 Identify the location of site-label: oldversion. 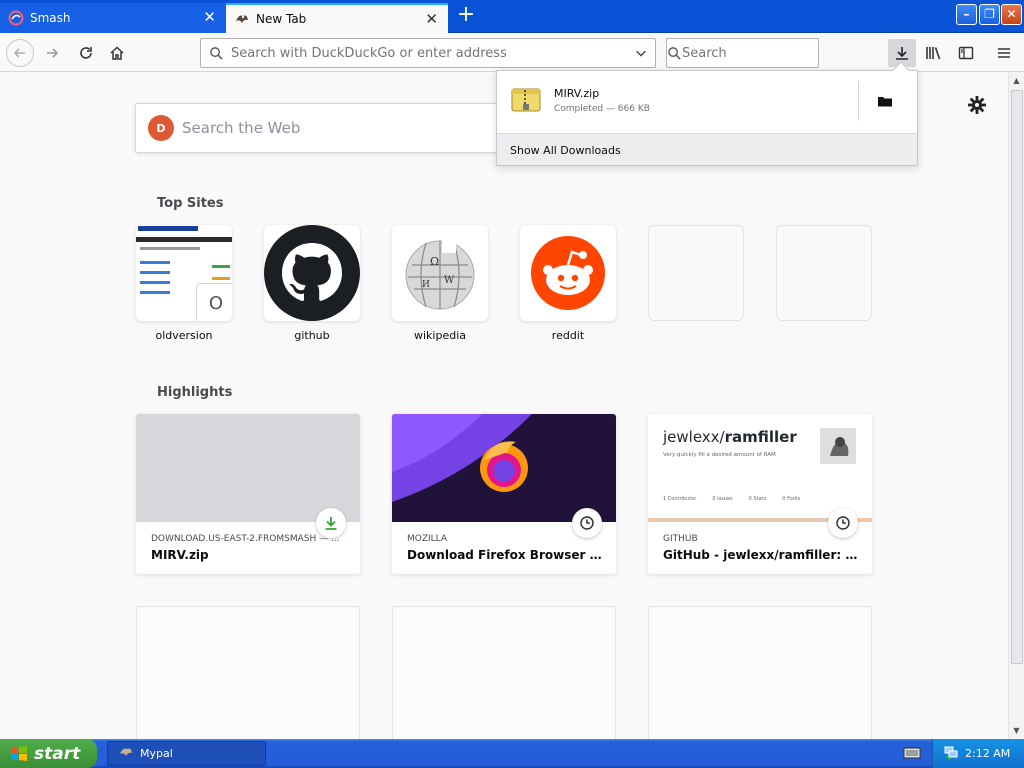
(184, 335).